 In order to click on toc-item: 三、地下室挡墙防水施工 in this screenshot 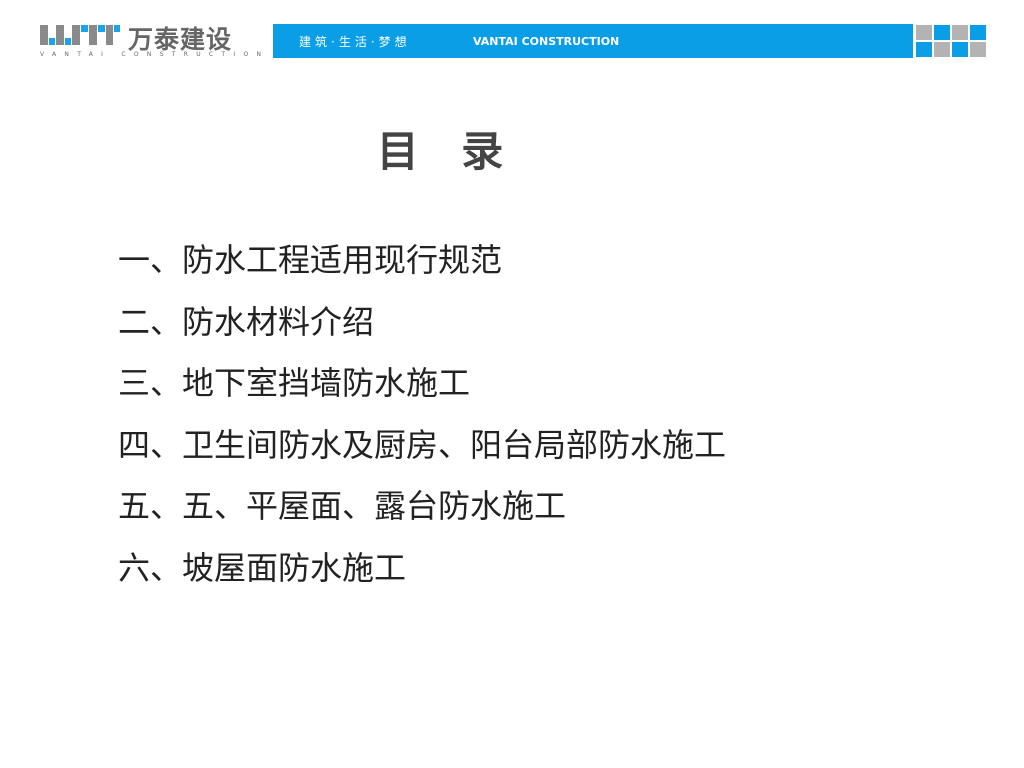, I will do `click(294, 383)`.